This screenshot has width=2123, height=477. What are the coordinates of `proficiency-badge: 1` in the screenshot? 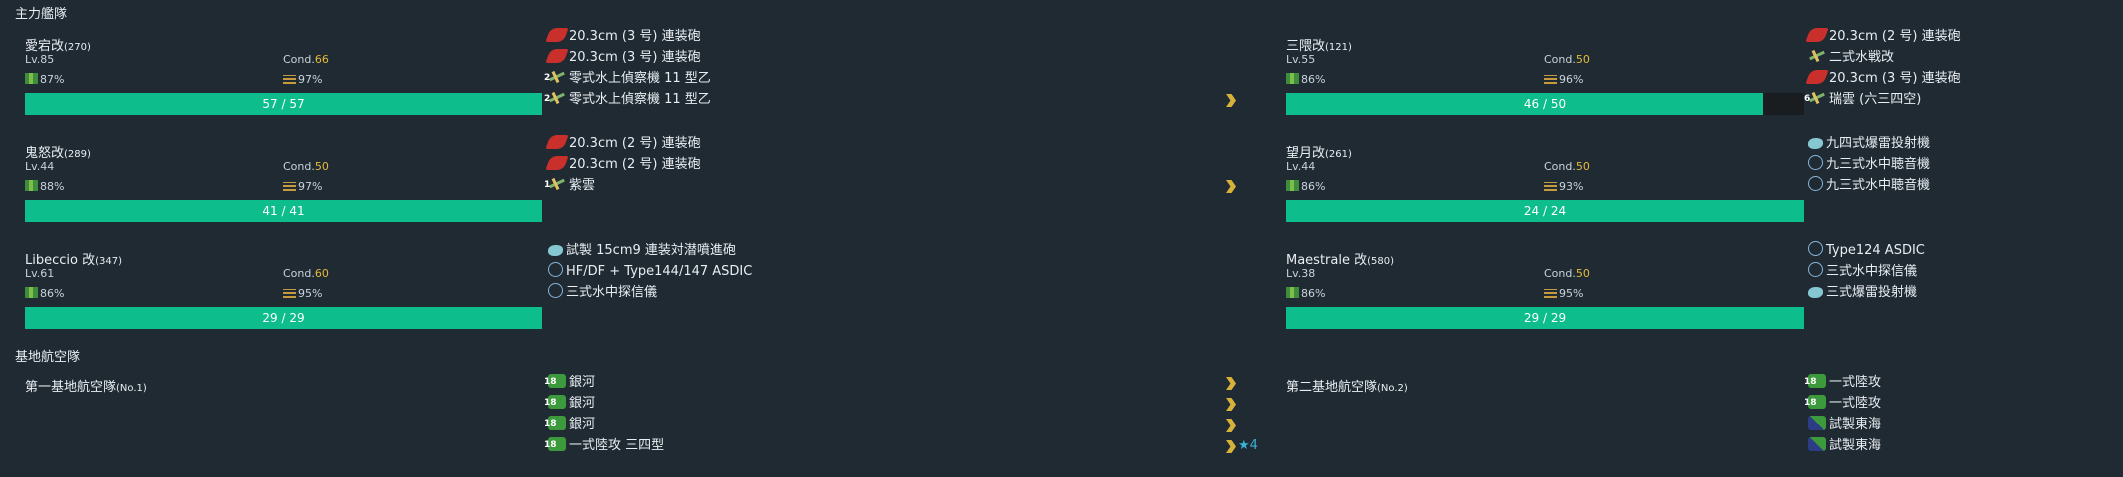 It's located at (547, 185).